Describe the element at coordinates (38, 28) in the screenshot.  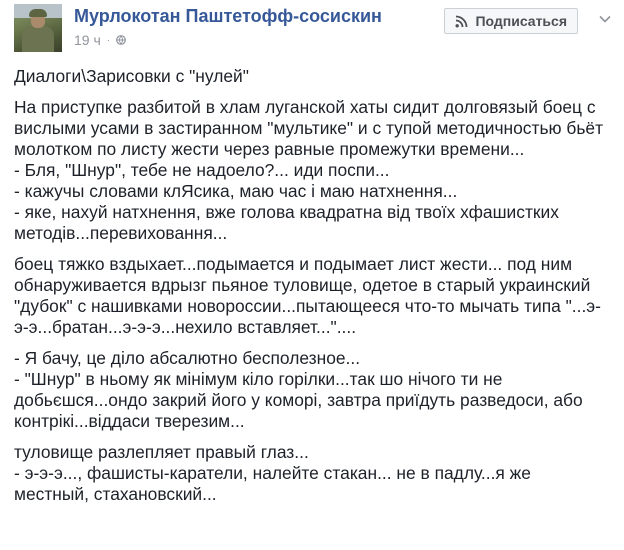
I see `author-avatar` at that location.